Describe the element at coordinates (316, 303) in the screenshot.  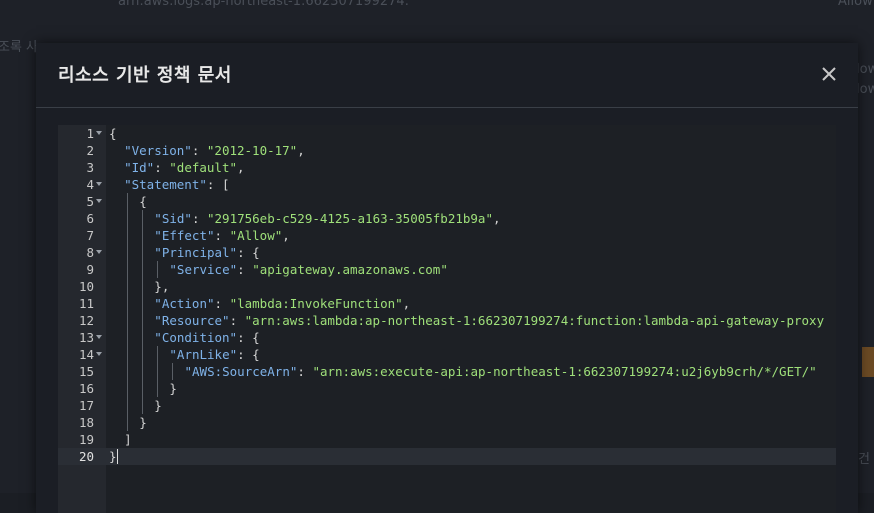
I see `json-string: "lambda:InvokeFunction"` at that location.